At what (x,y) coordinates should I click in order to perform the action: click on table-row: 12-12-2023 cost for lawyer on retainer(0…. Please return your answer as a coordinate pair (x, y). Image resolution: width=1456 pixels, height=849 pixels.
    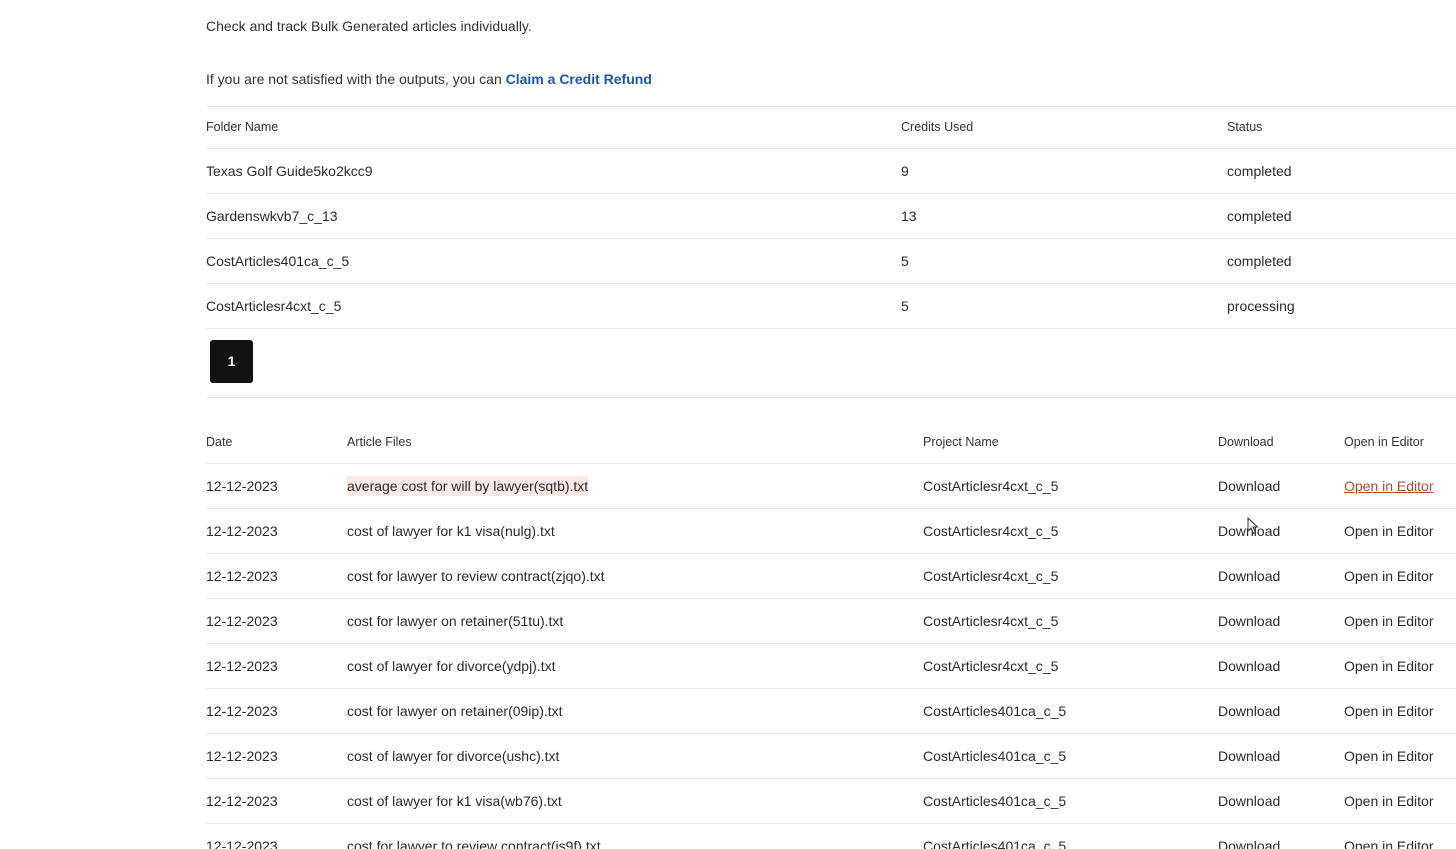
    Looking at the image, I should click on (831, 711).